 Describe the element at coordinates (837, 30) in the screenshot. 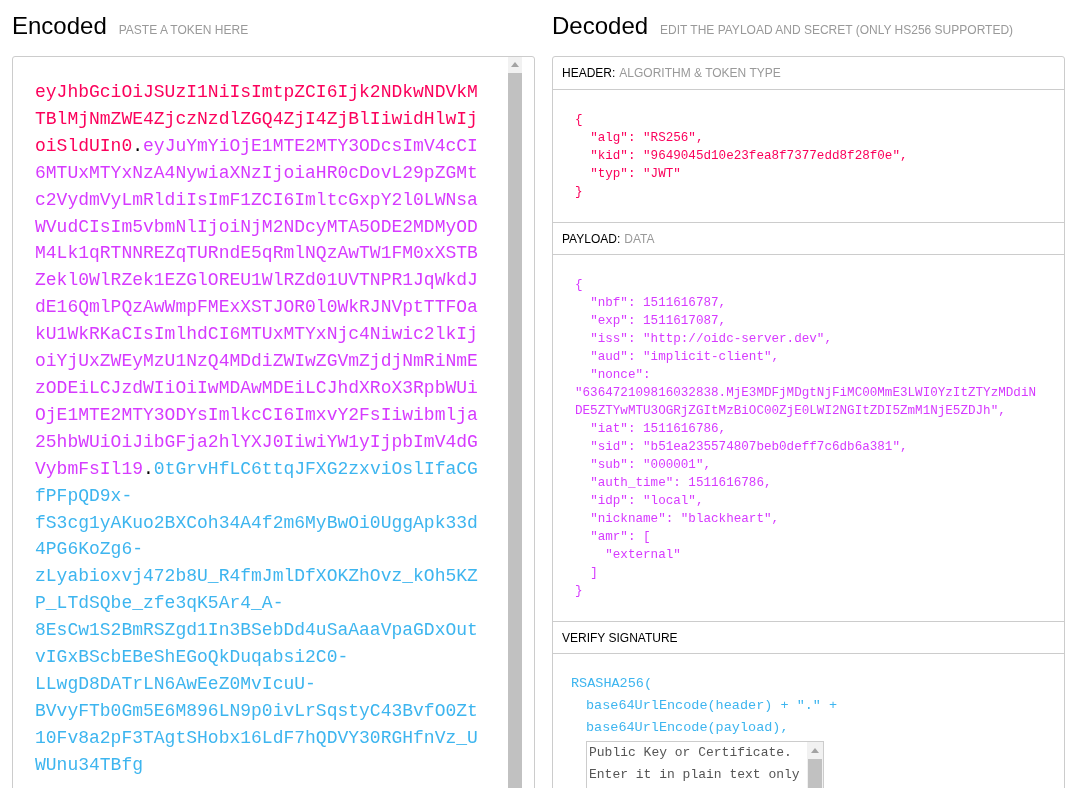

I see `section-hint: EDIT THE PAYLOAD AND SECRET (ONLY HS256 SUPPORTED)` at that location.